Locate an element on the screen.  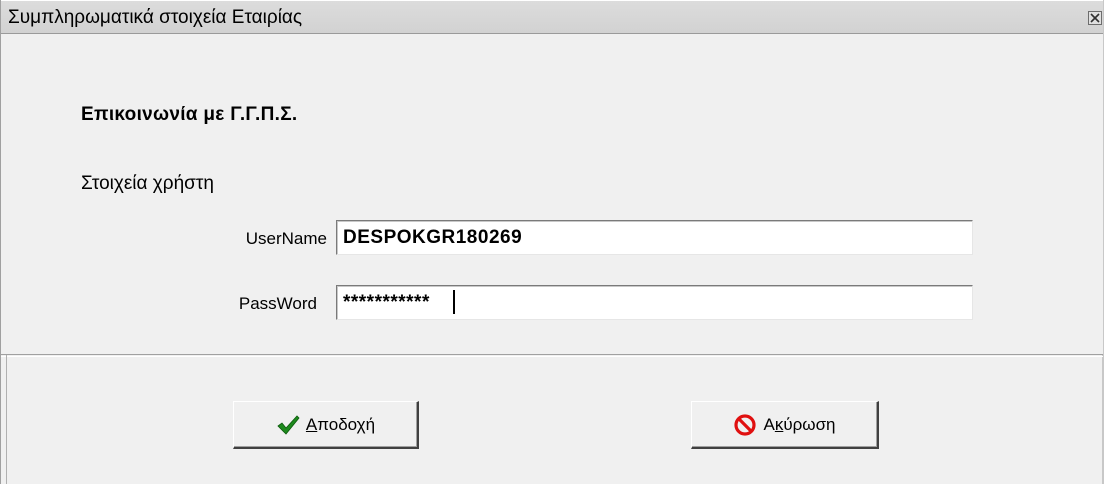
group-heading: Επικοινωνία με Γ.Γ.Π.Σ. is located at coordinates (189, 114).